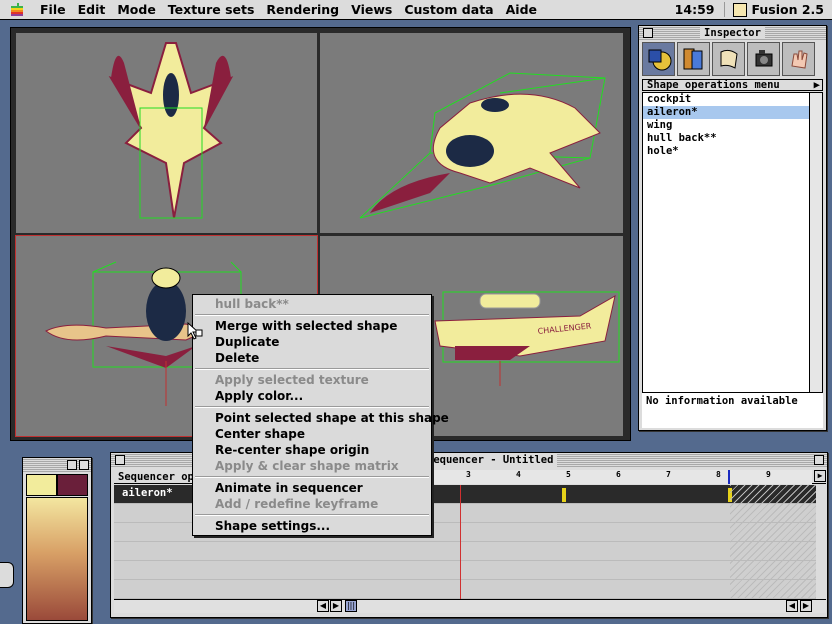 The image size is (832, 624). Describe the element at coordinates (798, 59) in the screenshot. I see `hand-tool-icon` at that location.